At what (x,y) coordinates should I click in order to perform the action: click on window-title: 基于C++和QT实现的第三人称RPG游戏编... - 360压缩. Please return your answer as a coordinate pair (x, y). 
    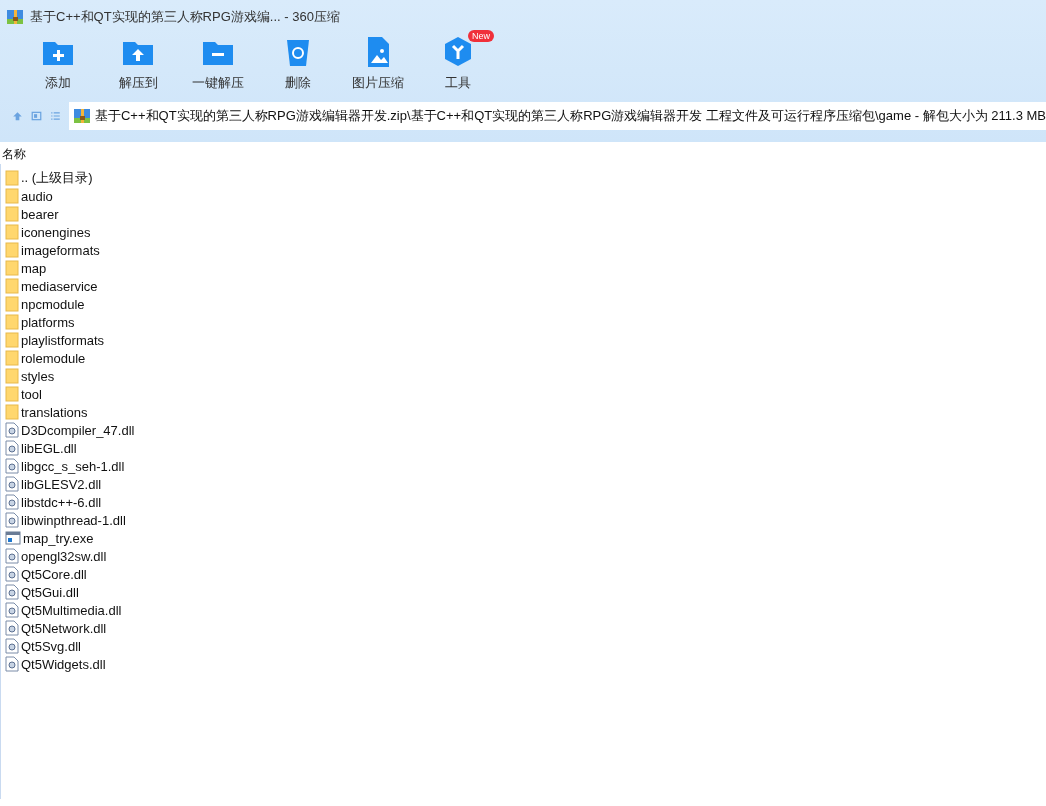
    Looking at the image, I should click on (185, 17).